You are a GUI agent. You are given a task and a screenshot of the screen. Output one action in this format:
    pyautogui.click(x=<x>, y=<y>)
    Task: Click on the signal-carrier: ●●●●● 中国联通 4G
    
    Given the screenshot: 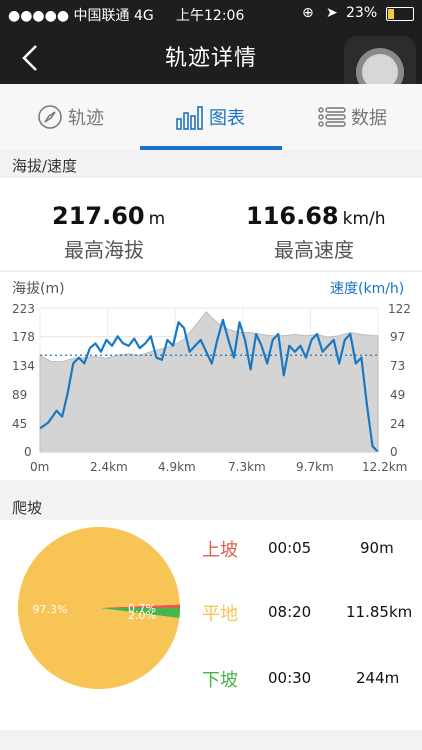 What is the action you would take?
    pyautogui.click(x=81, y=16)
    